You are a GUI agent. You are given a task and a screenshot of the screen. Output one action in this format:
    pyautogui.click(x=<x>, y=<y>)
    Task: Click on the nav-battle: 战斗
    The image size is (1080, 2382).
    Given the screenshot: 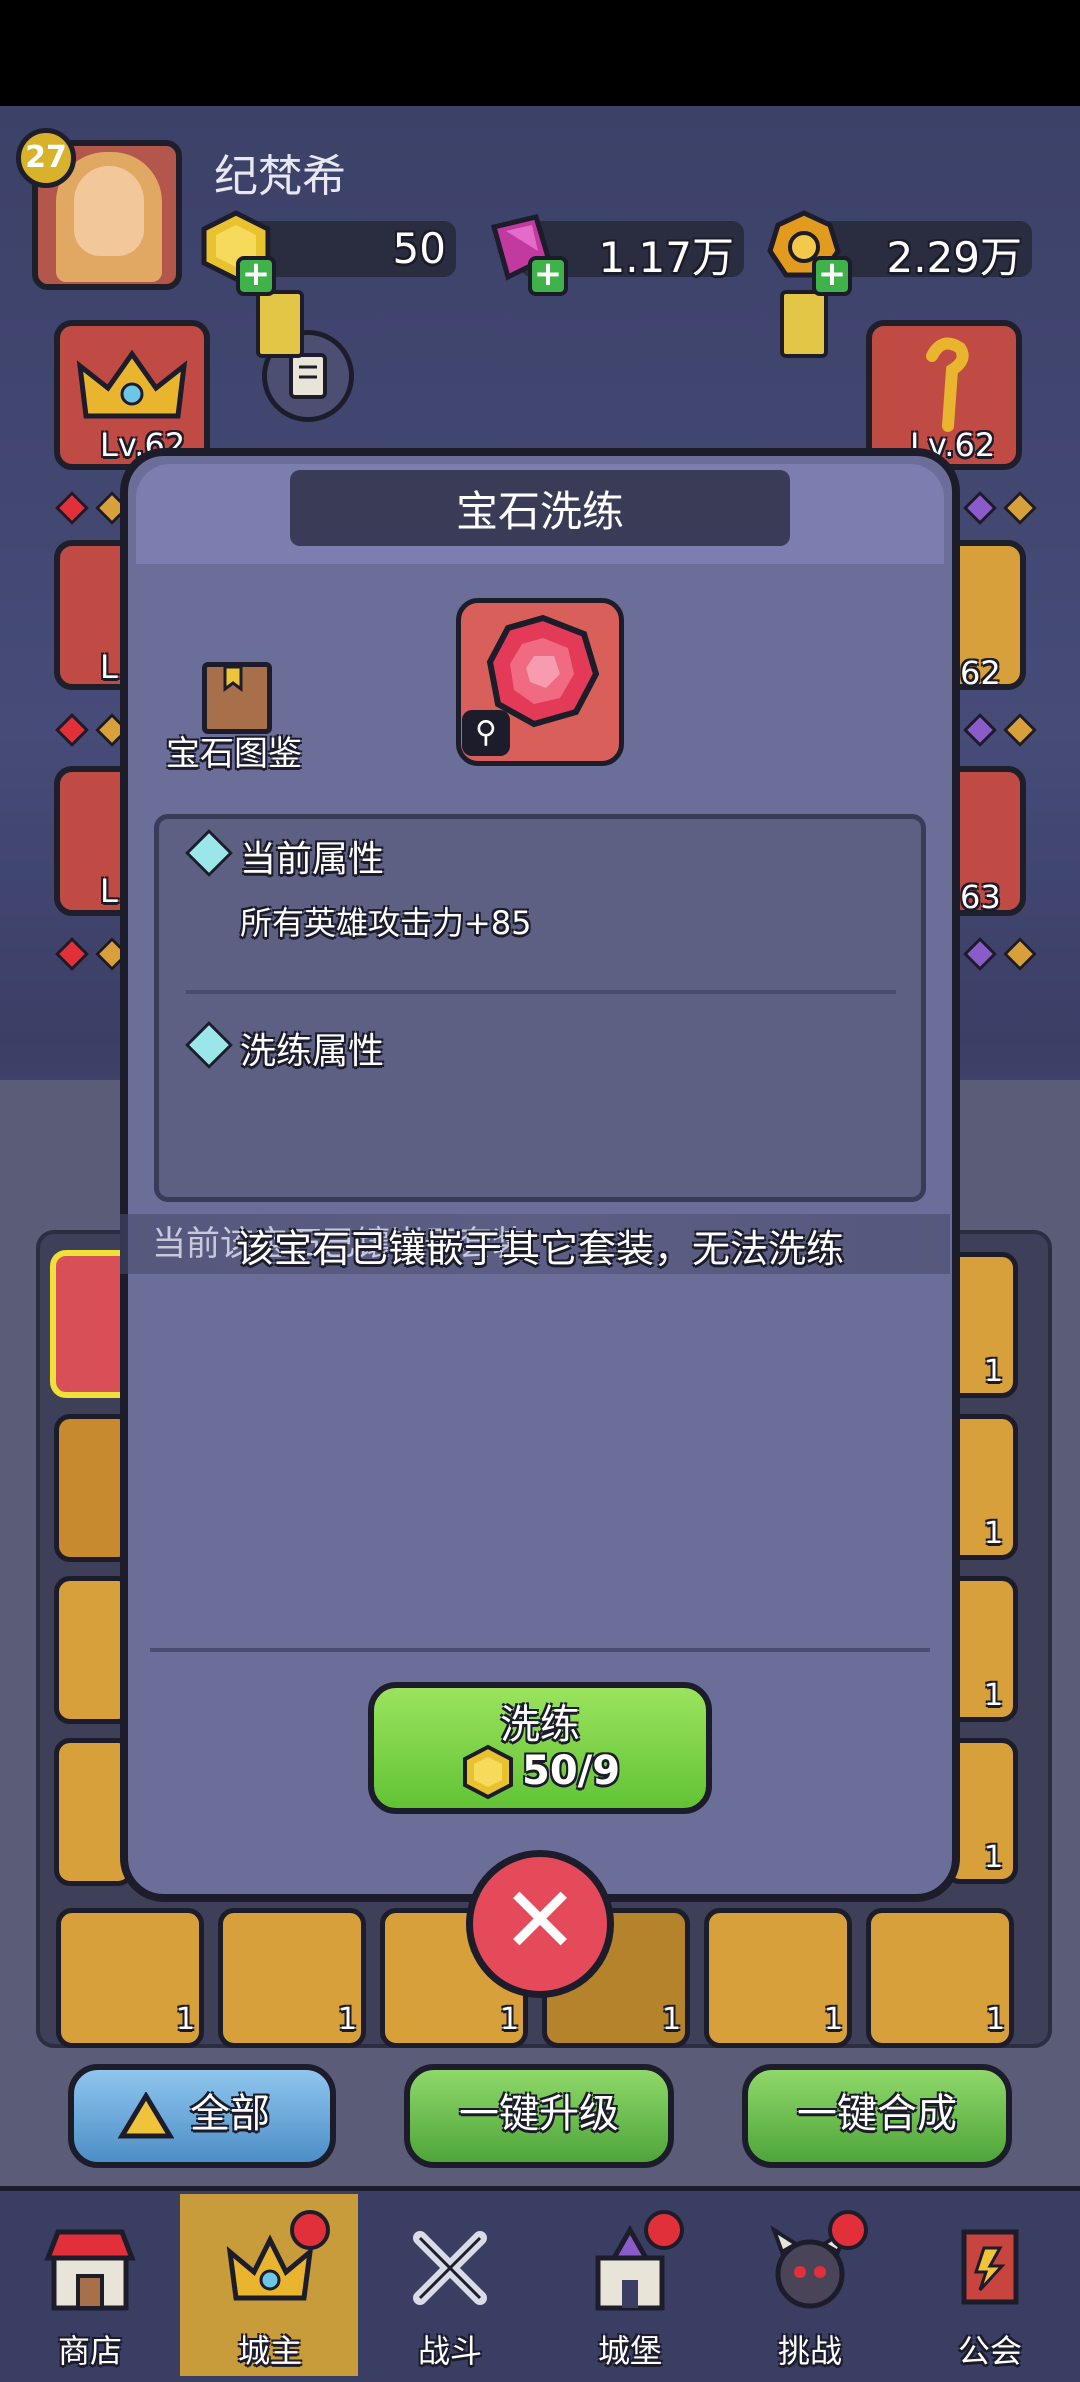 What is the action you would take?
    pyautogui.click(x=450, y=2286)
    